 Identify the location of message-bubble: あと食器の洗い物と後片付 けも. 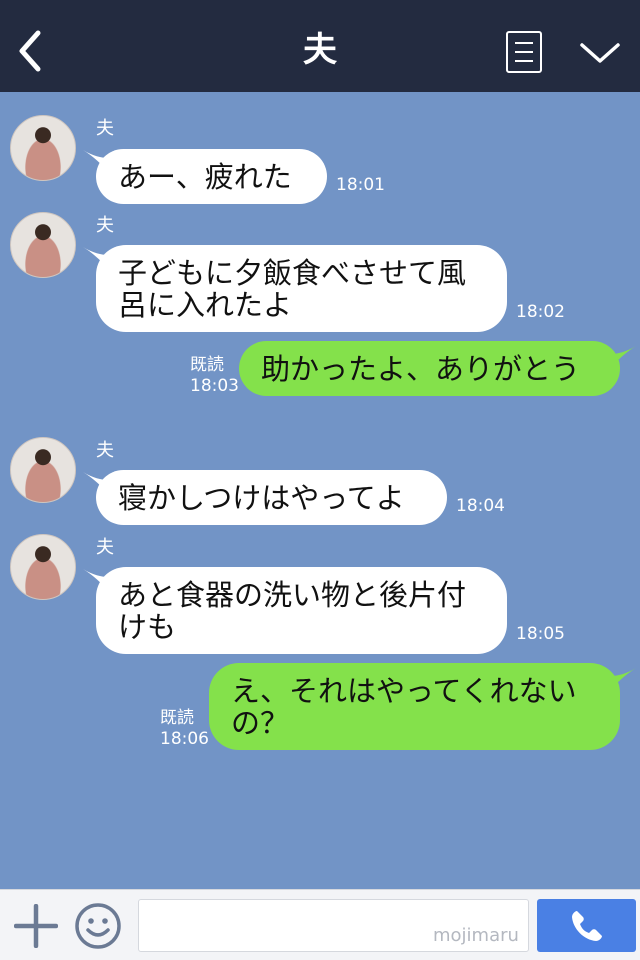
(301, 610).